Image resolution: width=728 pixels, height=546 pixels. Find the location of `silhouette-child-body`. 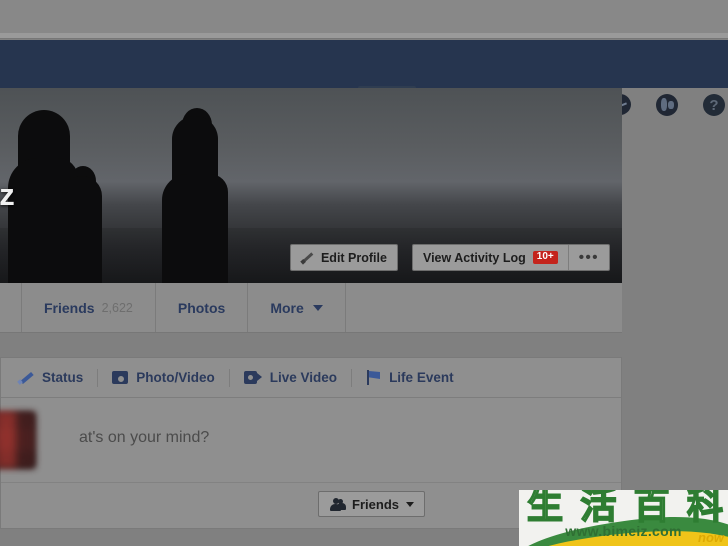

silhouette-child-body is located at coordinates (82, 229).